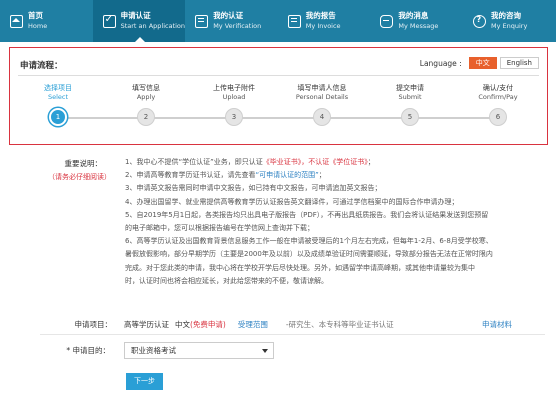 The height and width of the screenshot is (402, 556). Describe the element at coordinates (519, 63) in the screenshot. I see `language-en-button: English` at that location.